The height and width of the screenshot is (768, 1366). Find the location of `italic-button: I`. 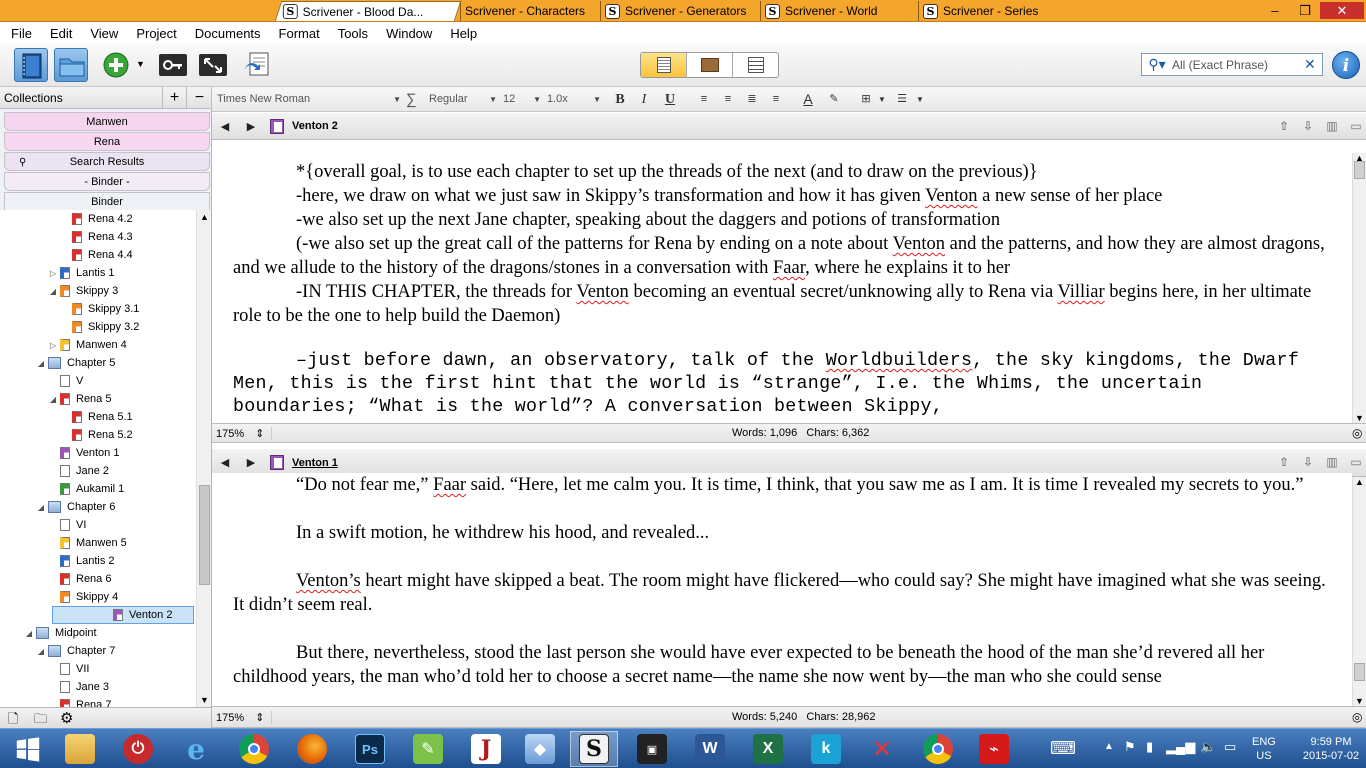

italic-button: I is located at coordinates (644, 99).